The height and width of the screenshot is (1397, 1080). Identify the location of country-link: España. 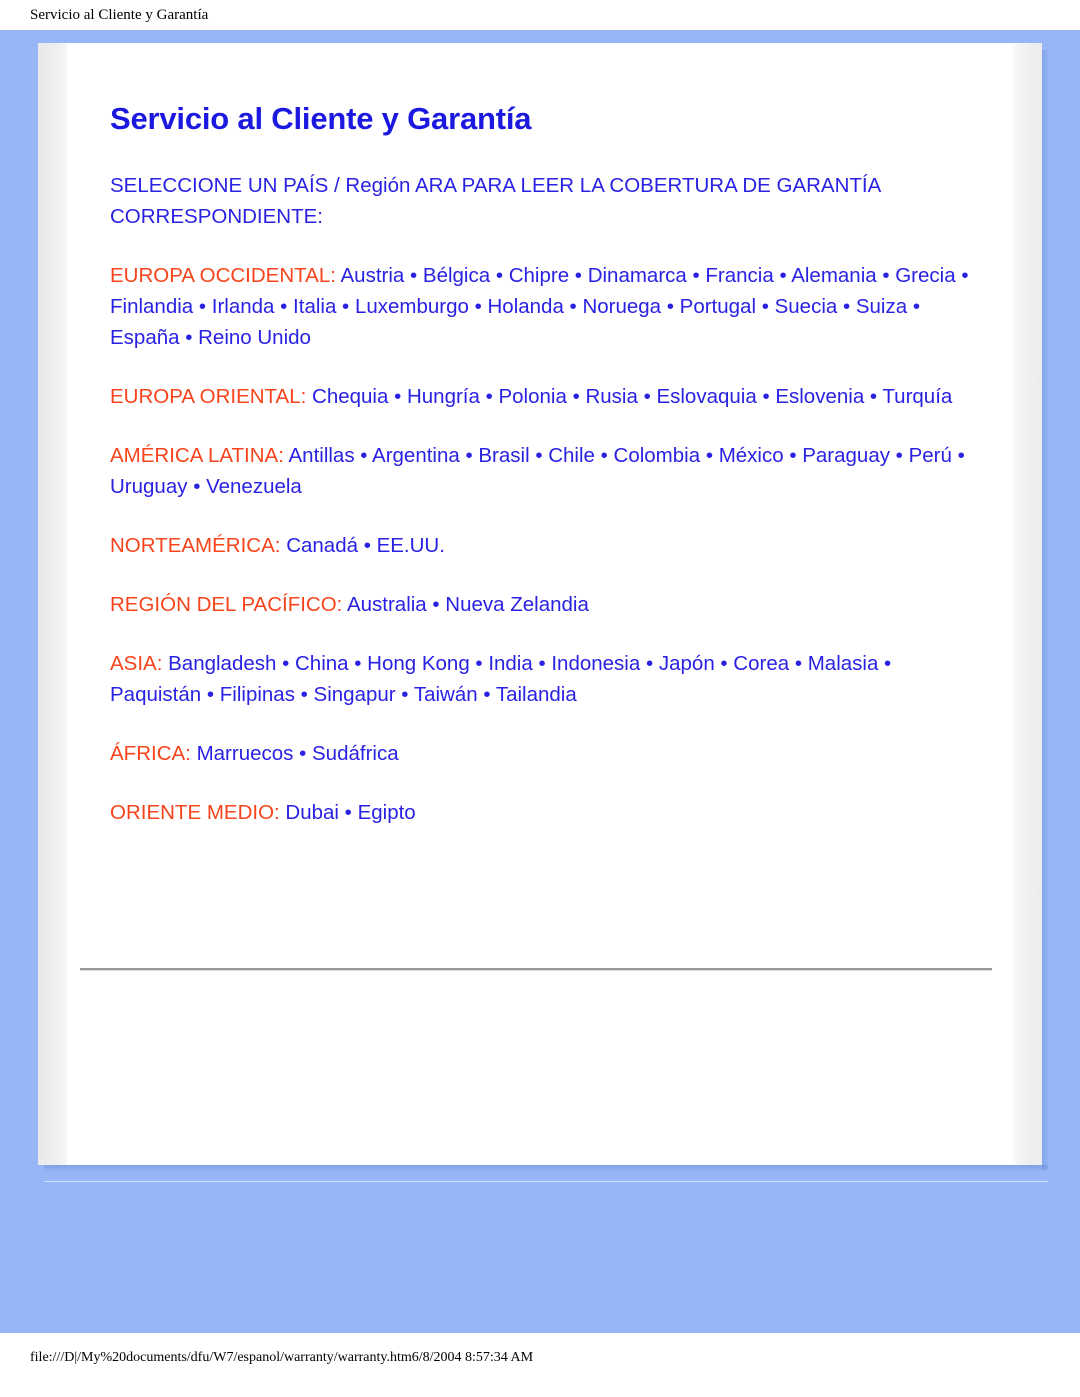
(145, 337).